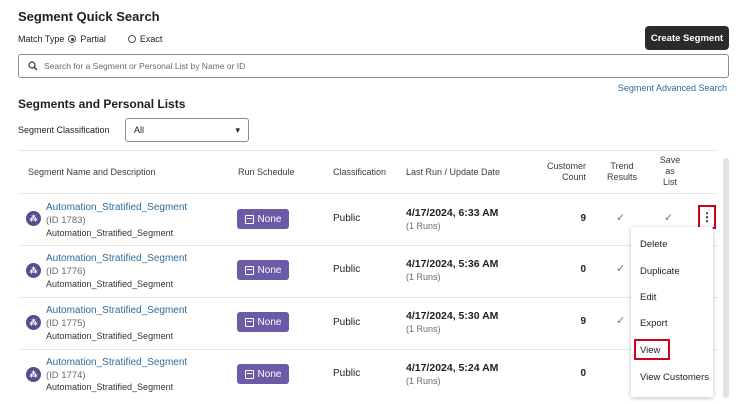  I want to click on segment-id: (ID 1775), so click(66, 323).